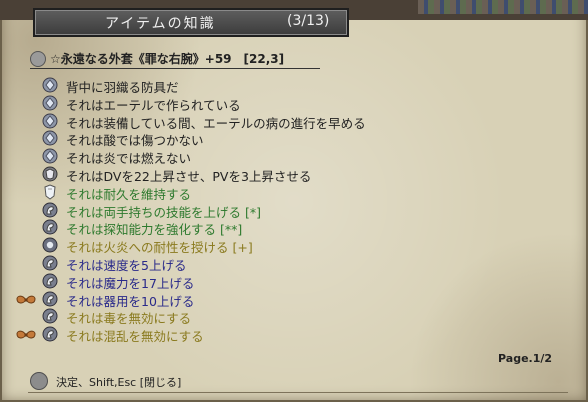 The height and width of the screenshot is (402, 588). I want to click on map-corner, so click(503, 7).